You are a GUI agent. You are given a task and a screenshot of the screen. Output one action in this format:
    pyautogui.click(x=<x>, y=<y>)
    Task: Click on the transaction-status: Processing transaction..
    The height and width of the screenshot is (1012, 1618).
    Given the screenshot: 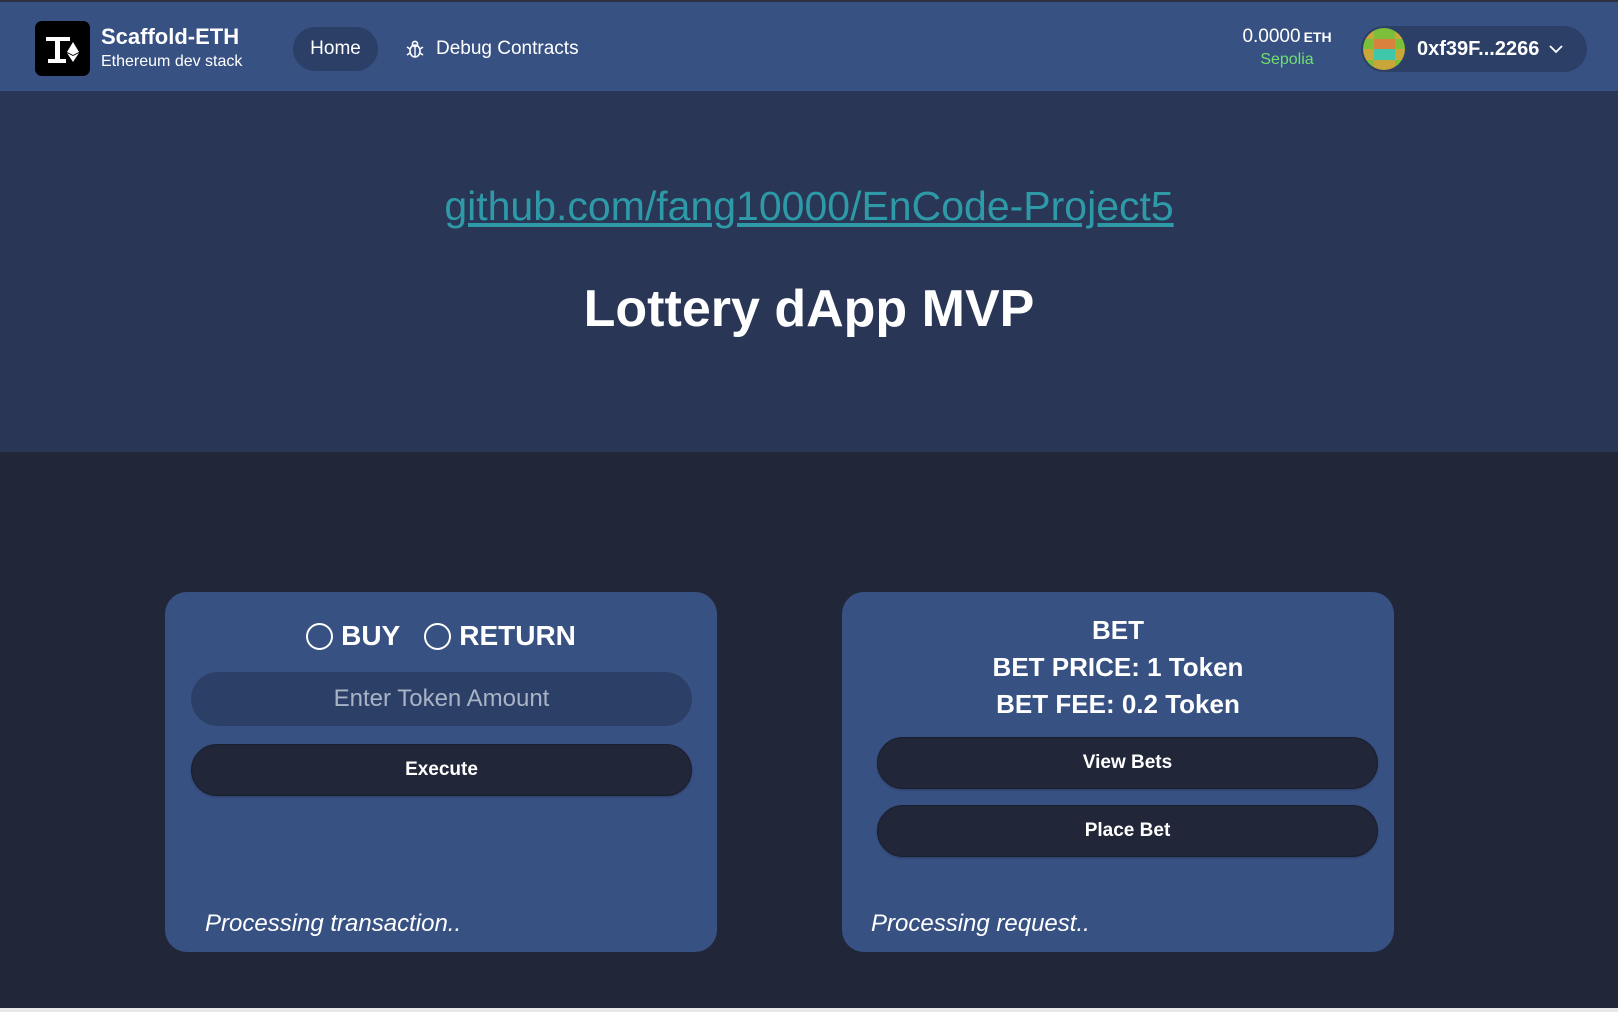 What is the action you would take?
    pyautogui.click(x=333, y=923)
    